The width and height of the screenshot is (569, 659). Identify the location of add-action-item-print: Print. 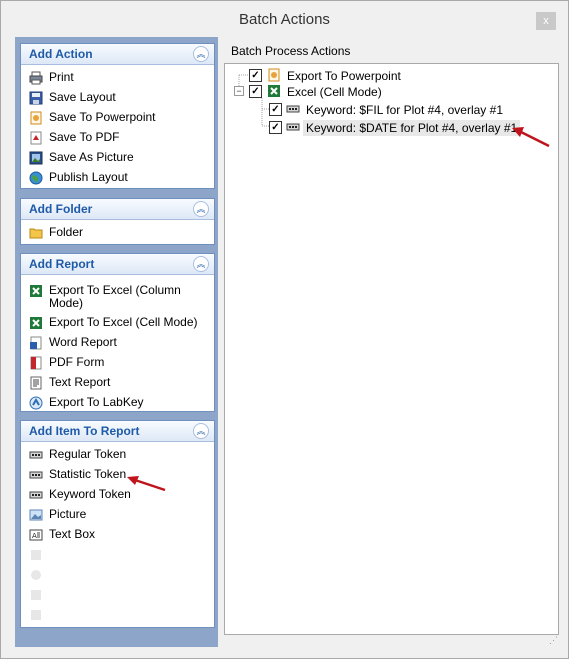
(117, 78).